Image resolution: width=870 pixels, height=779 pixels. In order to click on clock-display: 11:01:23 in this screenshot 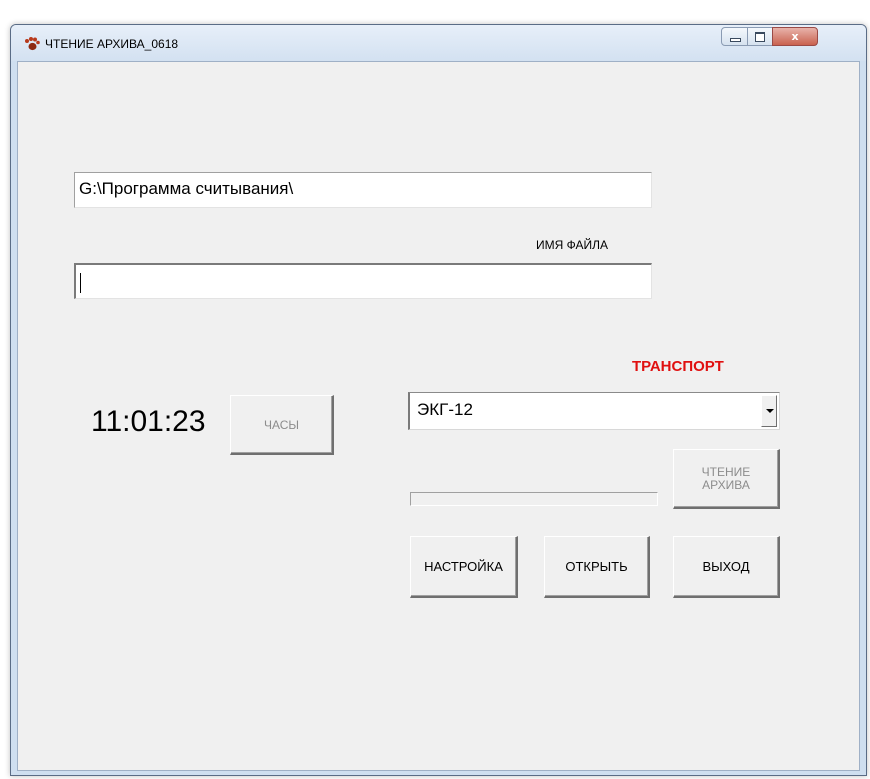, I will do `click(148, 421)`.